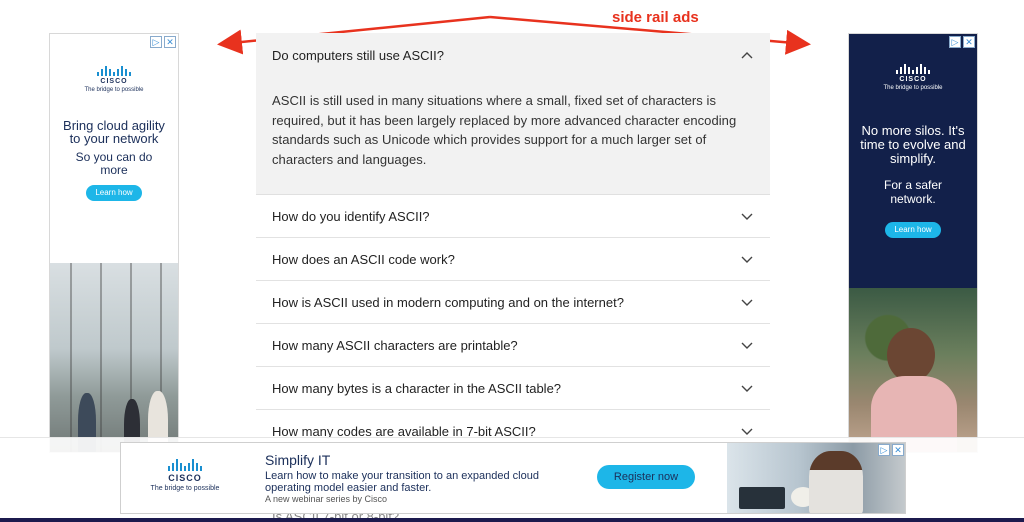 The height and width of the screenshot is (522, 1024). What do you see at coordinates (913, 192) in the screenshot?
I see `ad-subline: For a safer network.` at bounding box center [913, 192].